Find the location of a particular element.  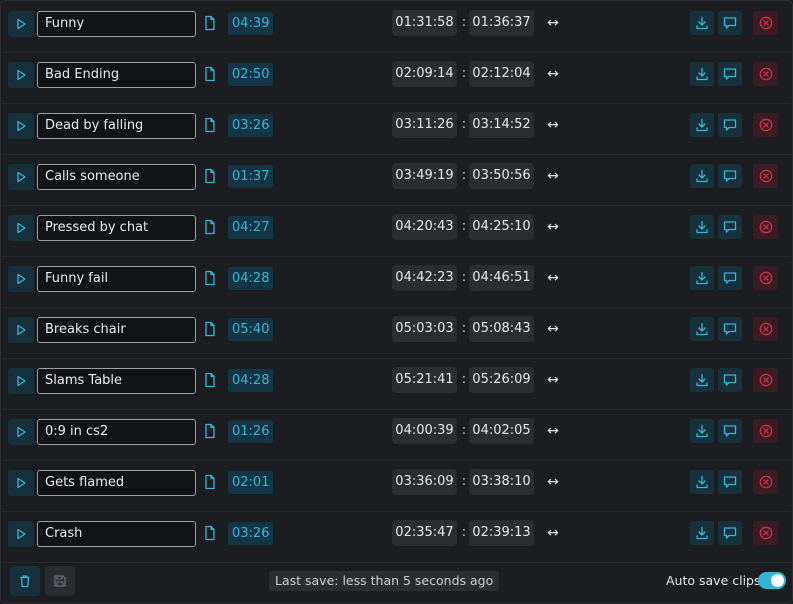

clip-name-input: Breaks chair is located at coordinates (116, 330).